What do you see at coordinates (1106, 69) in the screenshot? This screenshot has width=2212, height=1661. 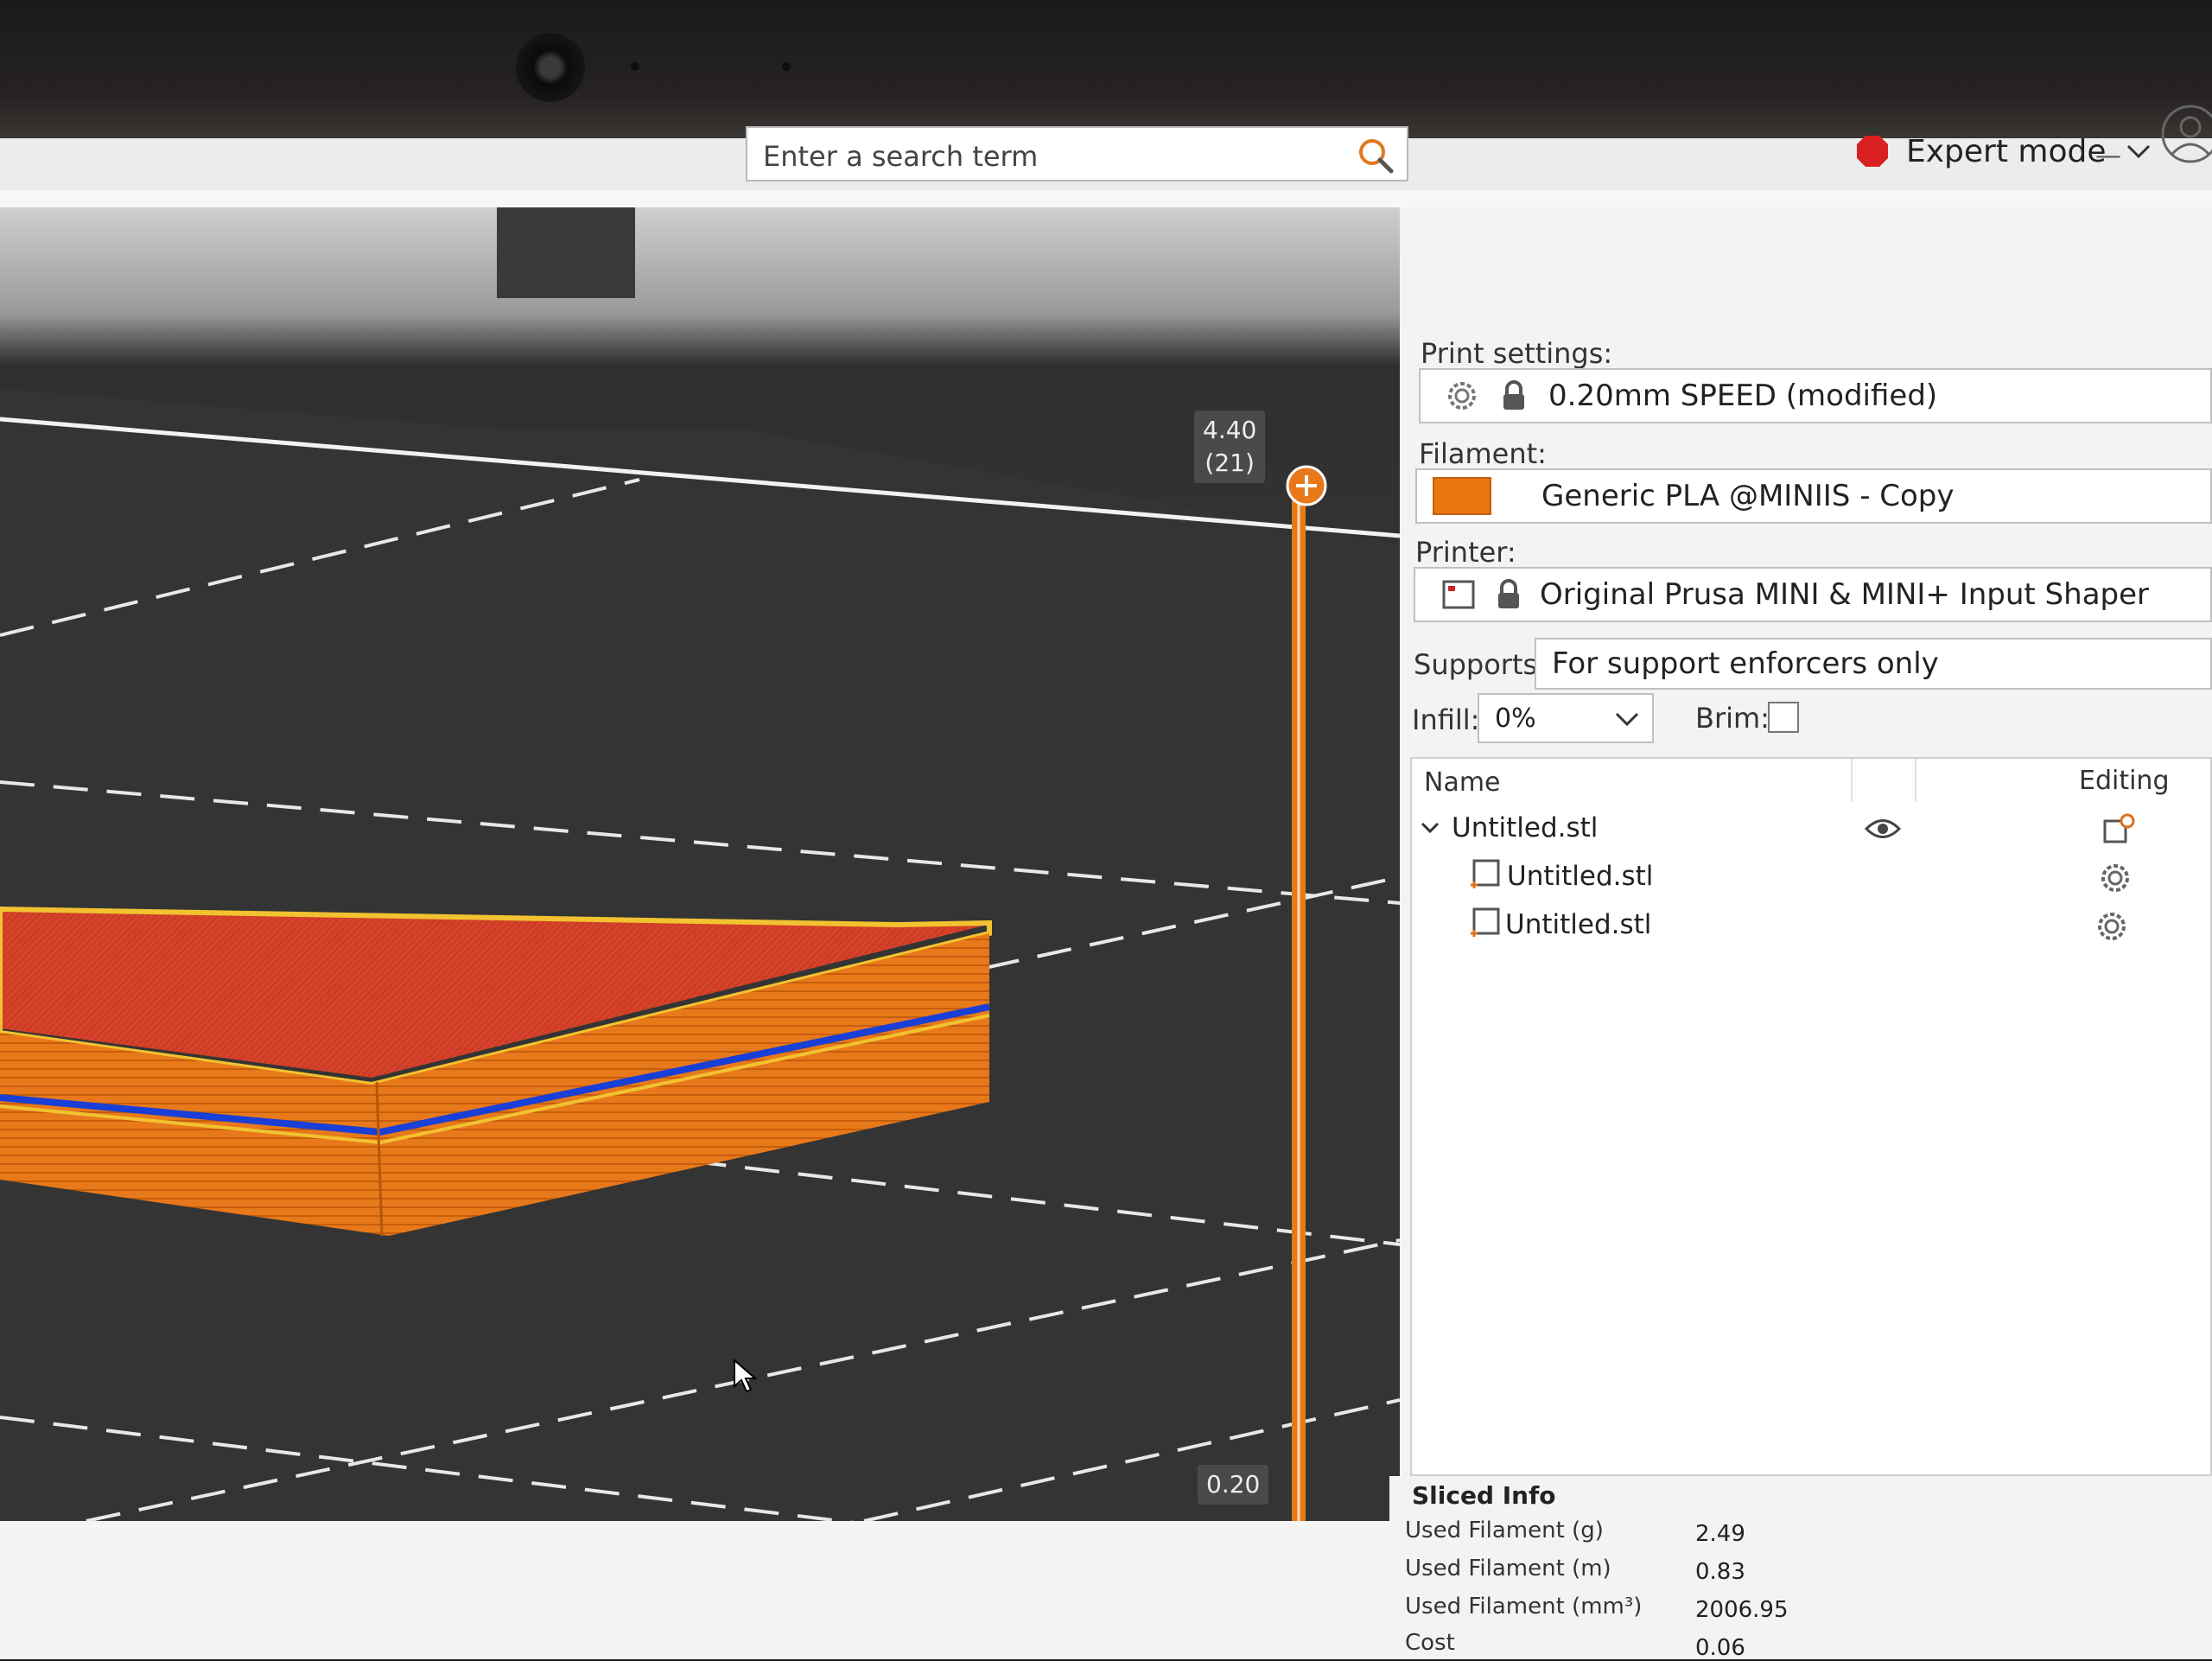 I see `monitor-bezel` at bounding box center [1106, 69].